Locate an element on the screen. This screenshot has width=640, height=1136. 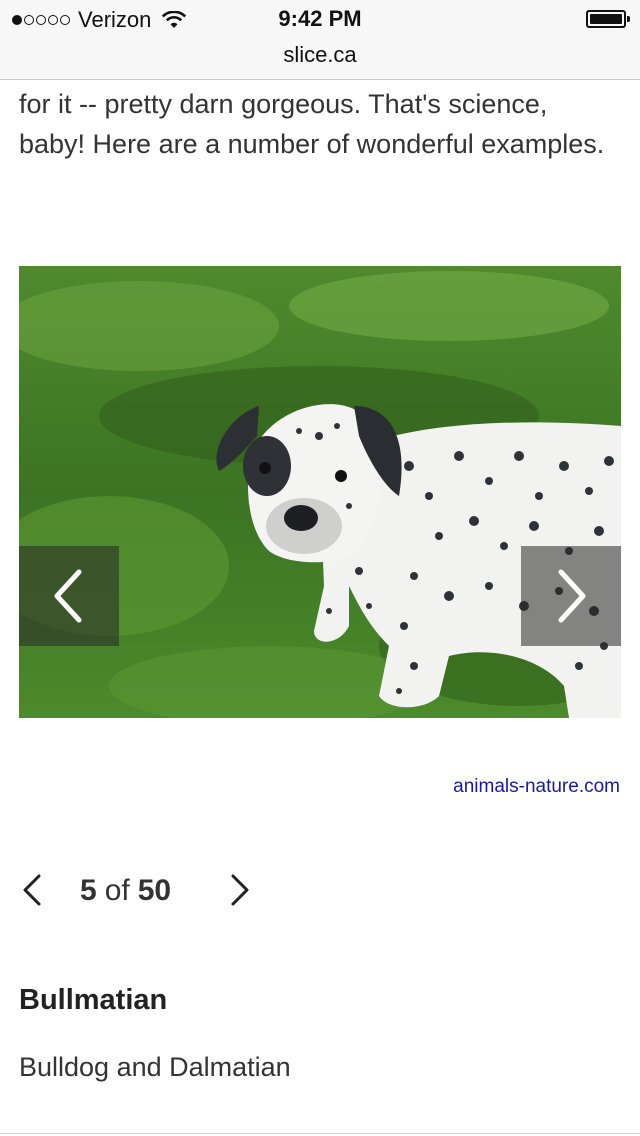
status-time: 9:42 PM is located at coordinates (320, 18).